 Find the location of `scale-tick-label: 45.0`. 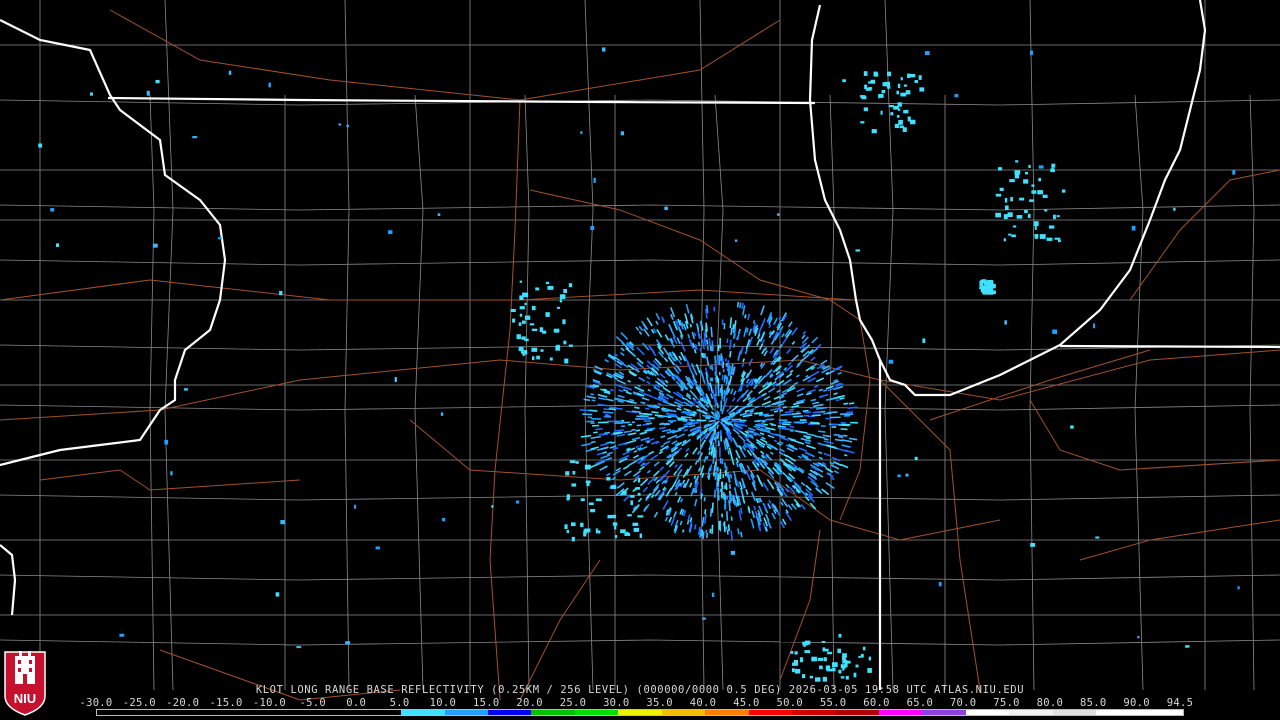

scale-tick-label: 45.0 is located at coordinates (746, 703).